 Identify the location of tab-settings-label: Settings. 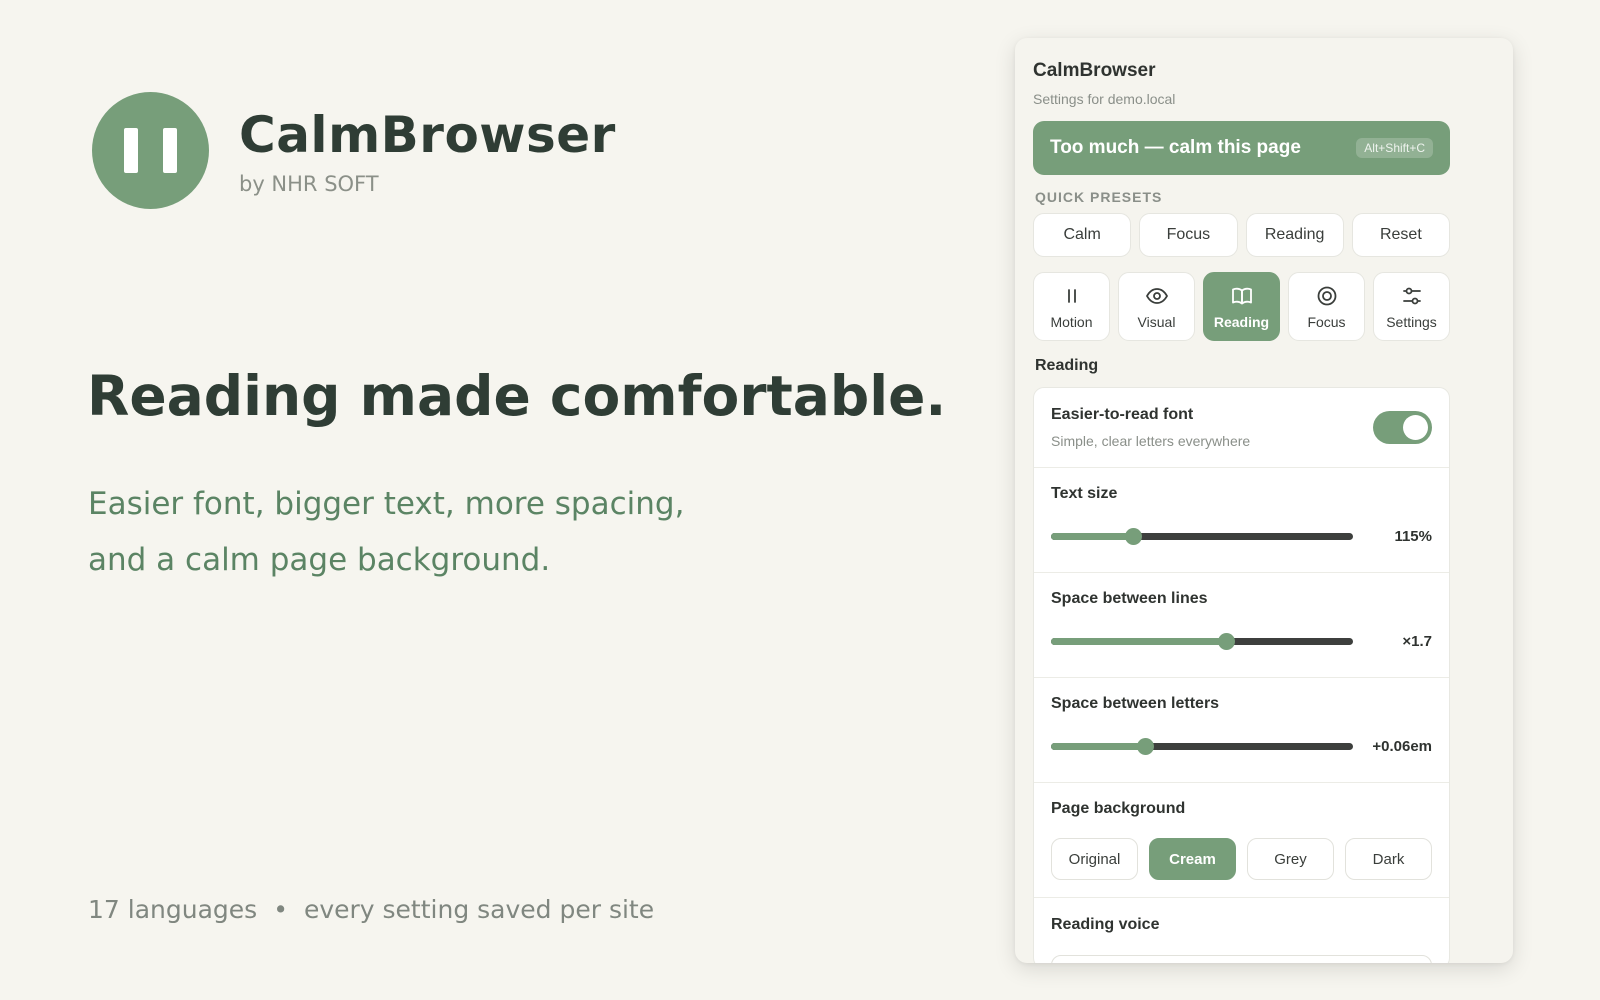
(1411, 321).